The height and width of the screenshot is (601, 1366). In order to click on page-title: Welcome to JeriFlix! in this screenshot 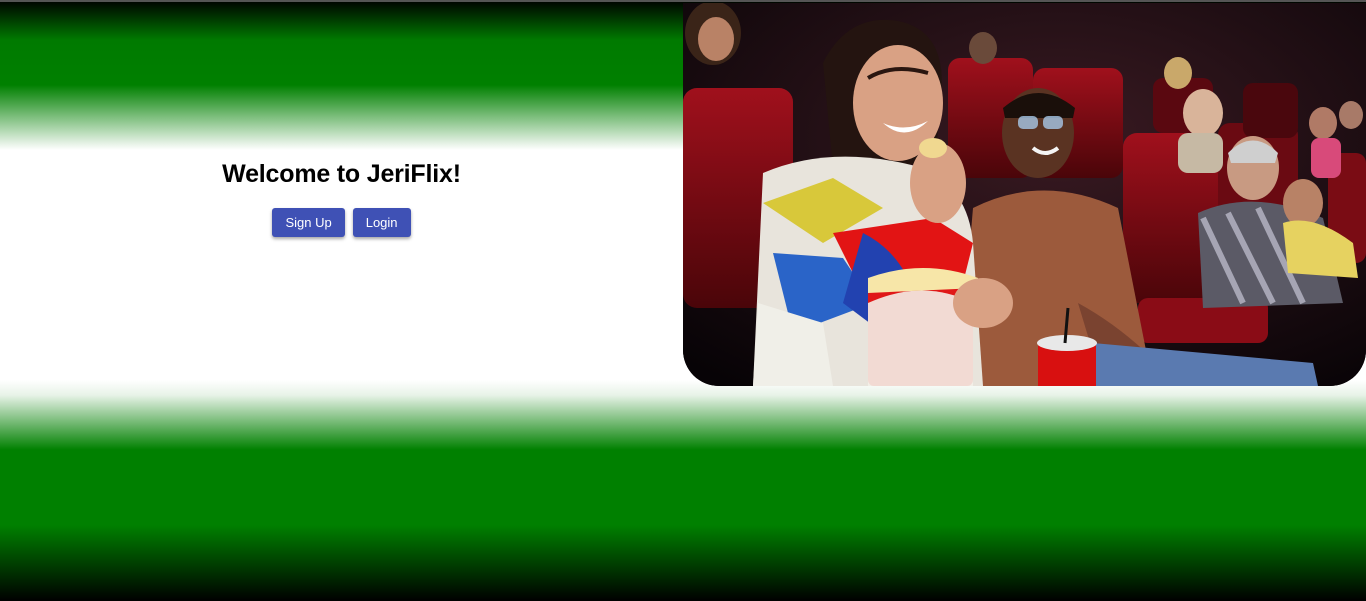, I will do `click(341, 174)`.